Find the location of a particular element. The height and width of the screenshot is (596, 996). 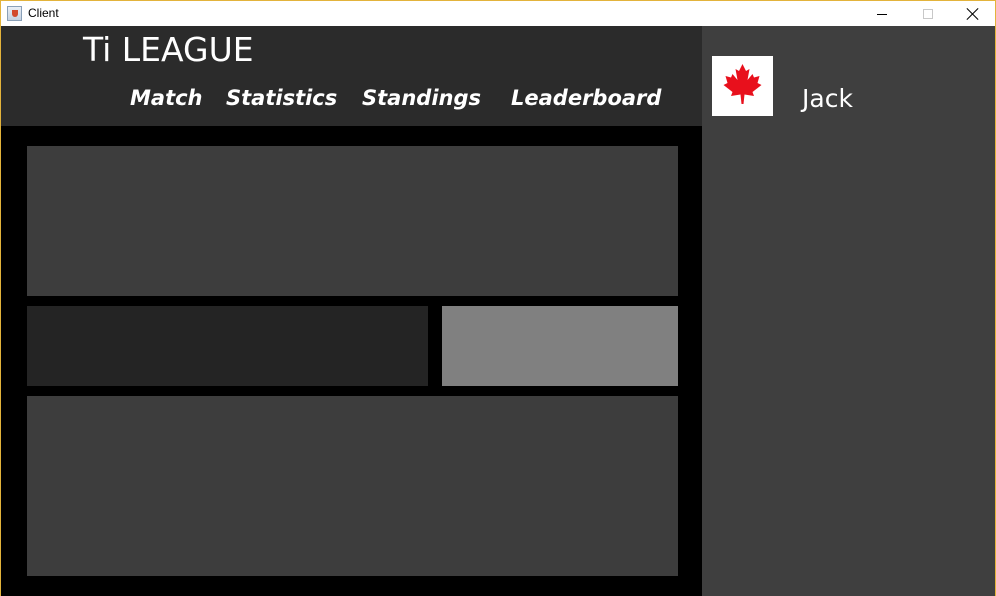

canada-flag-icon is located at coordinates (742, 86).